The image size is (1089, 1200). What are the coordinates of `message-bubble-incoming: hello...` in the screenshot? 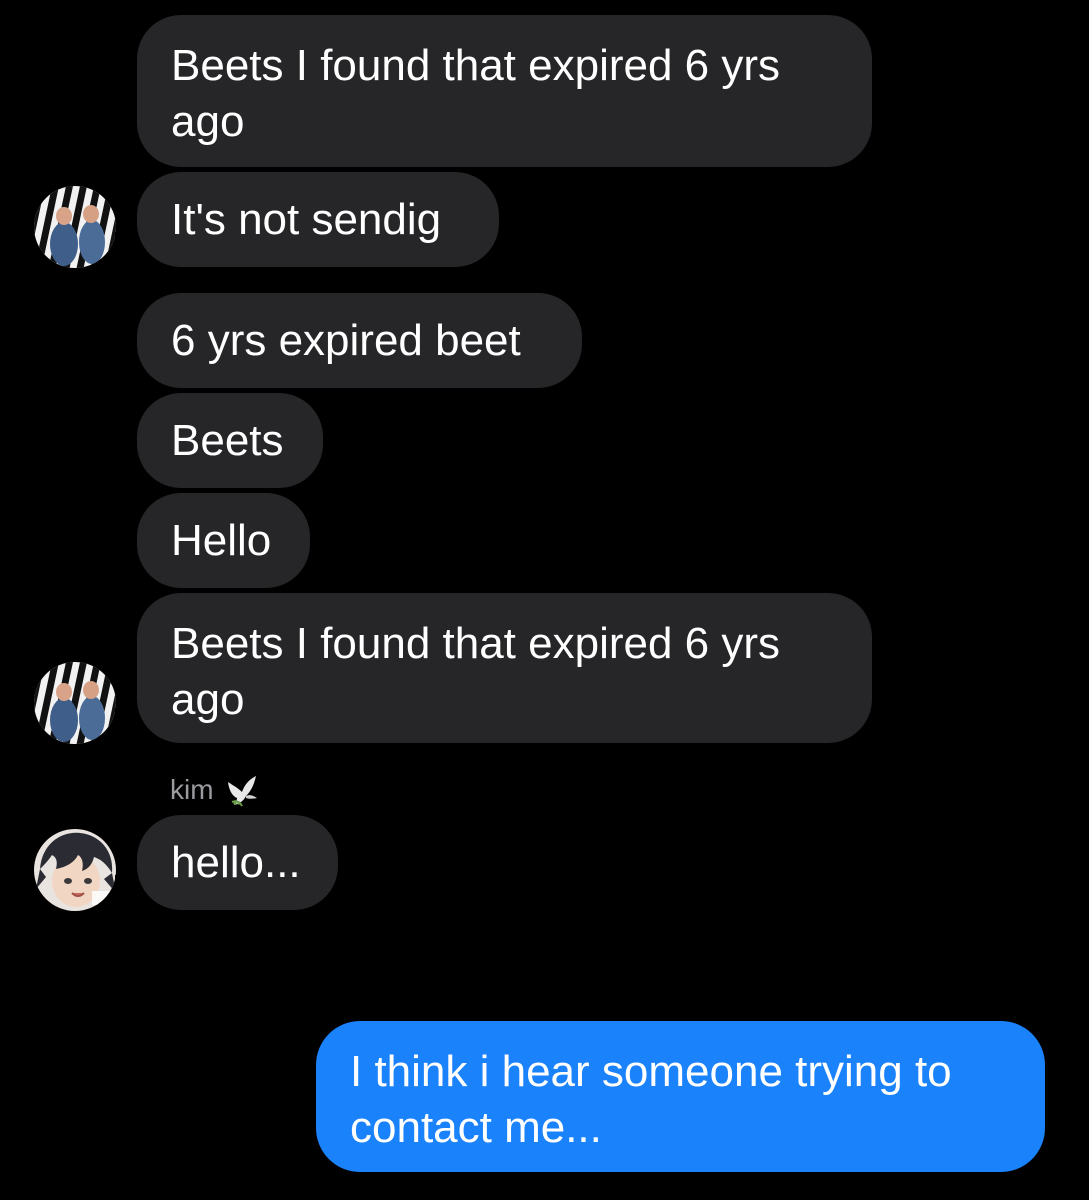 It's located at (226, 863).